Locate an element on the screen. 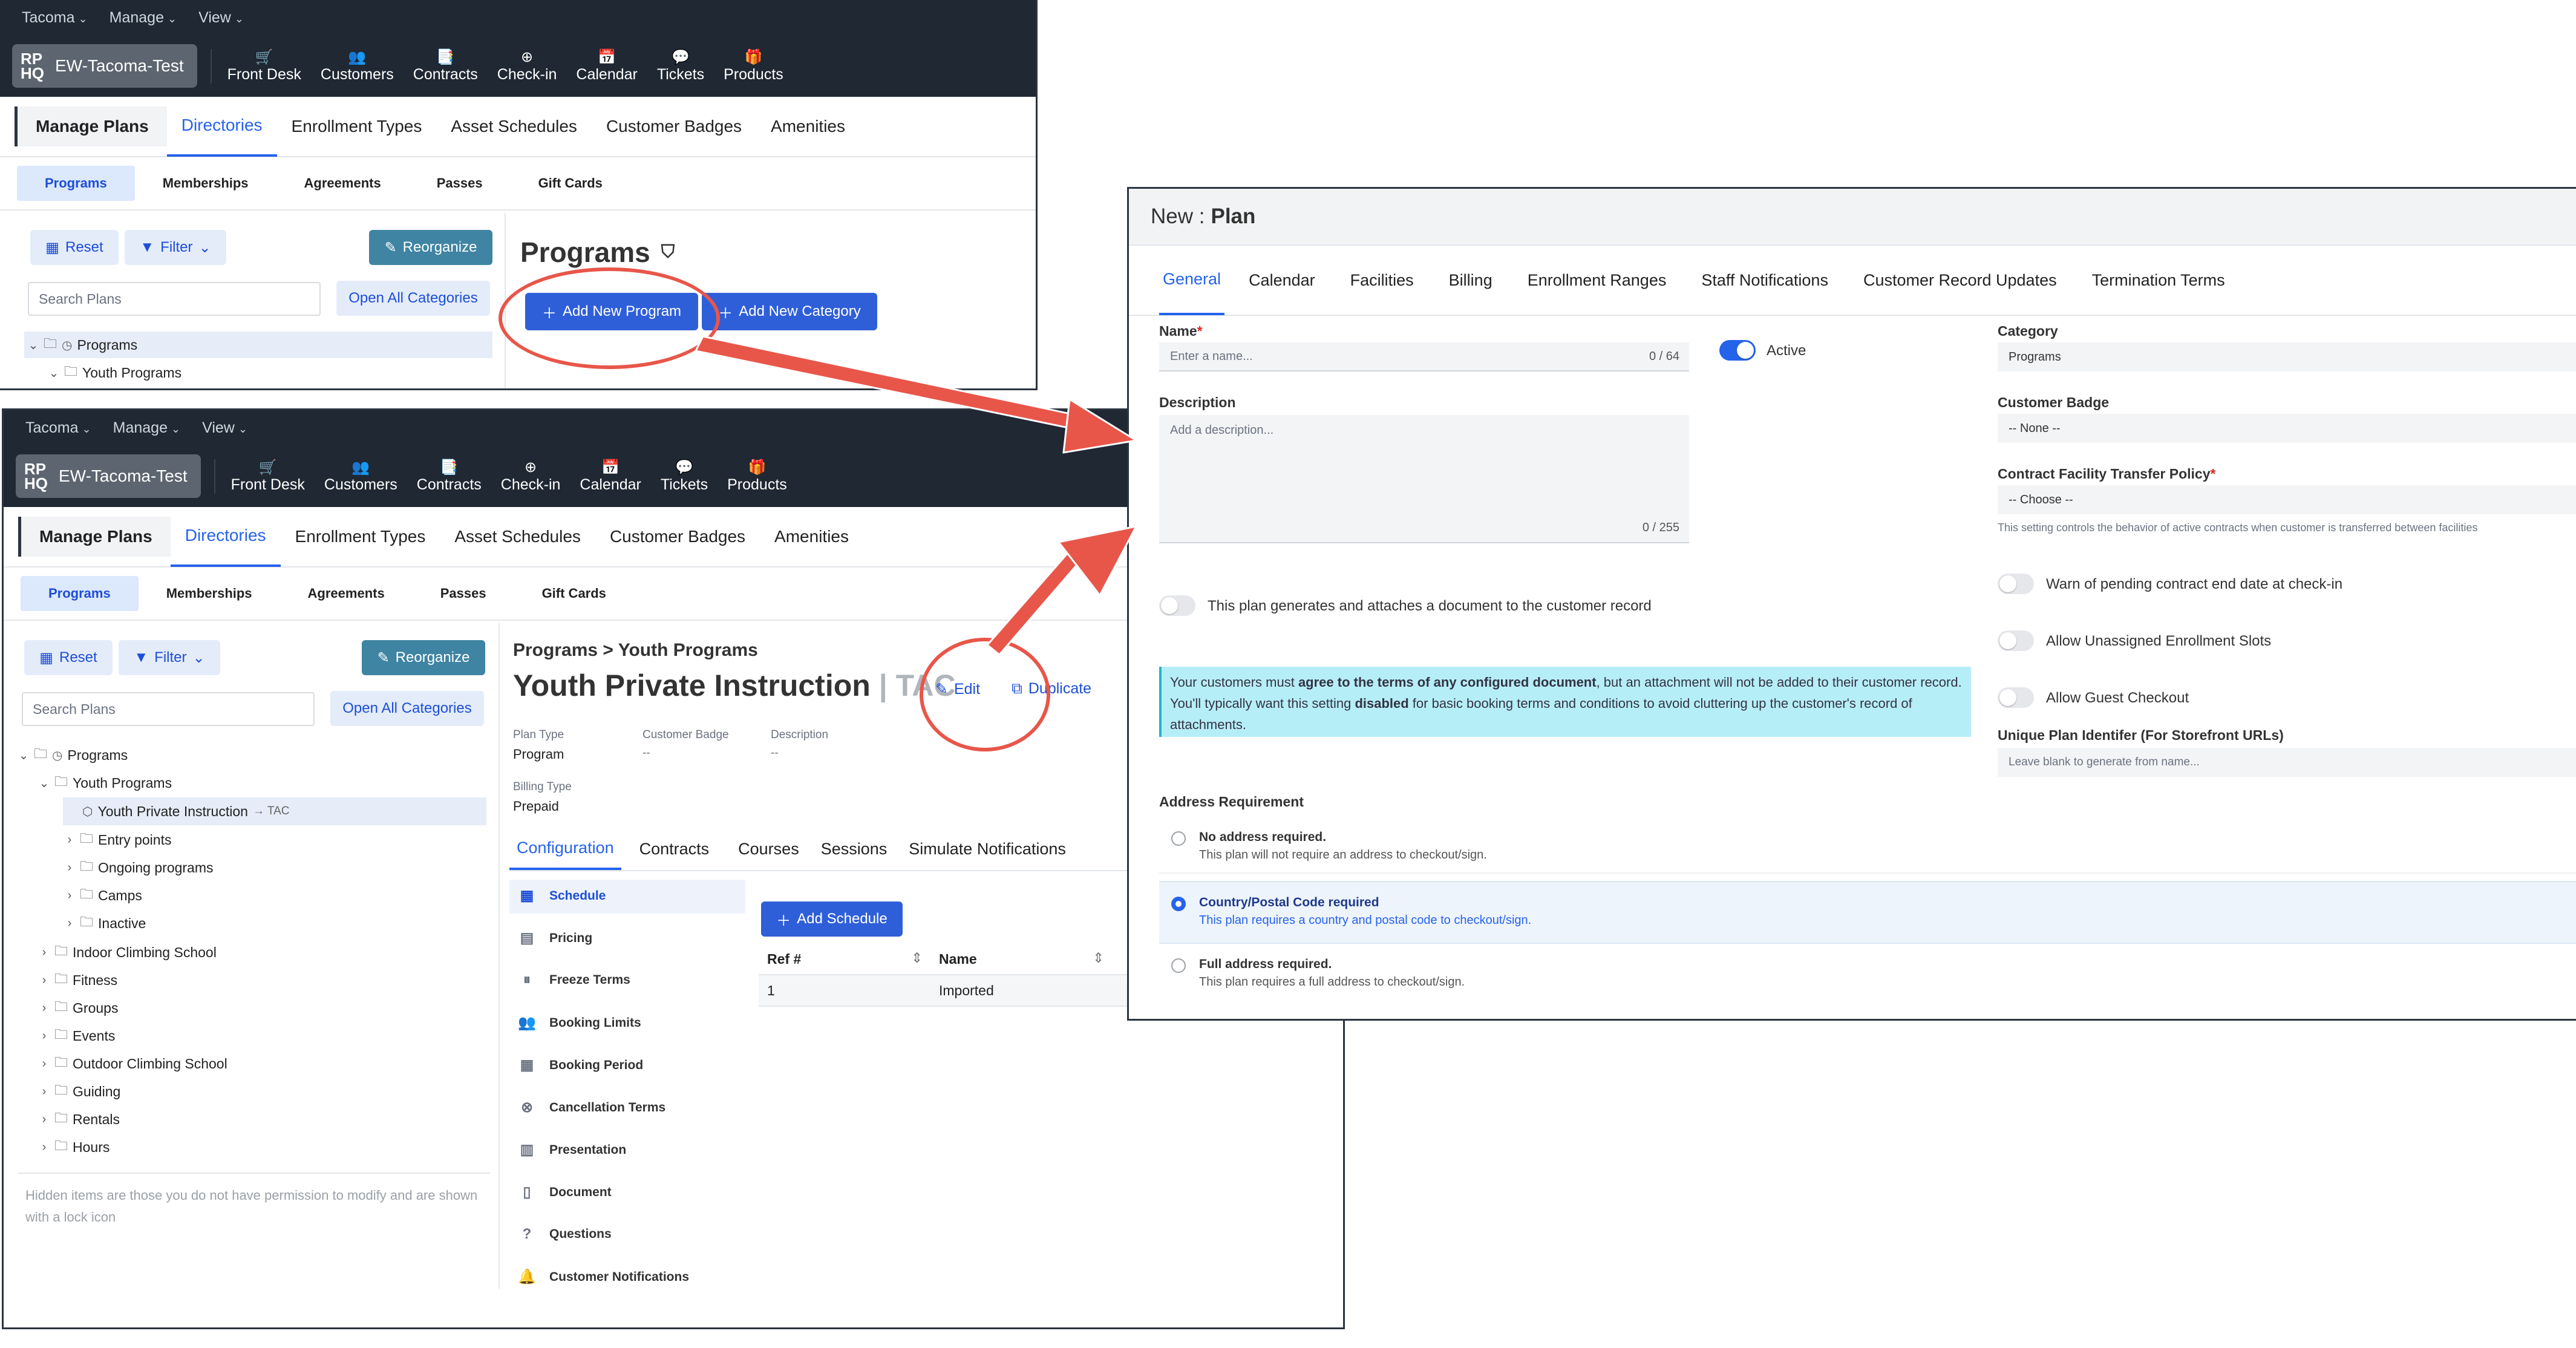 The width and height of the screenshot is (2576, 1348). tree-row-inactive: › 🗀 Inactive is located at coordinates (105, 923).